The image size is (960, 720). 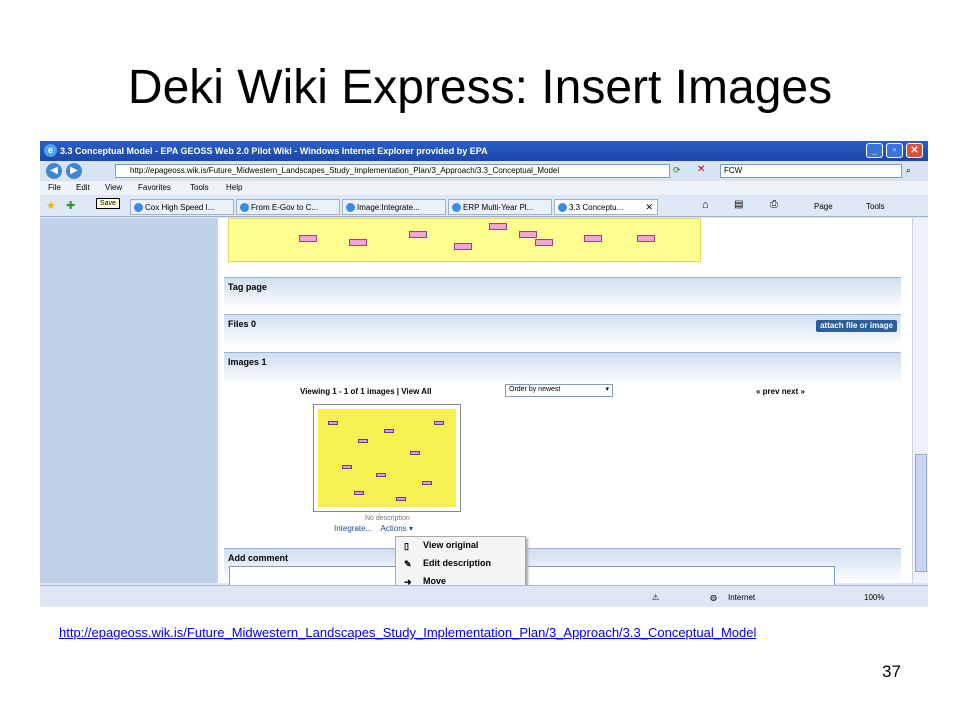 What do you see at coordinates (154, 187) in the screenshot?
I see `menu-favorites: Favorites` at bounding box center [154, 187].